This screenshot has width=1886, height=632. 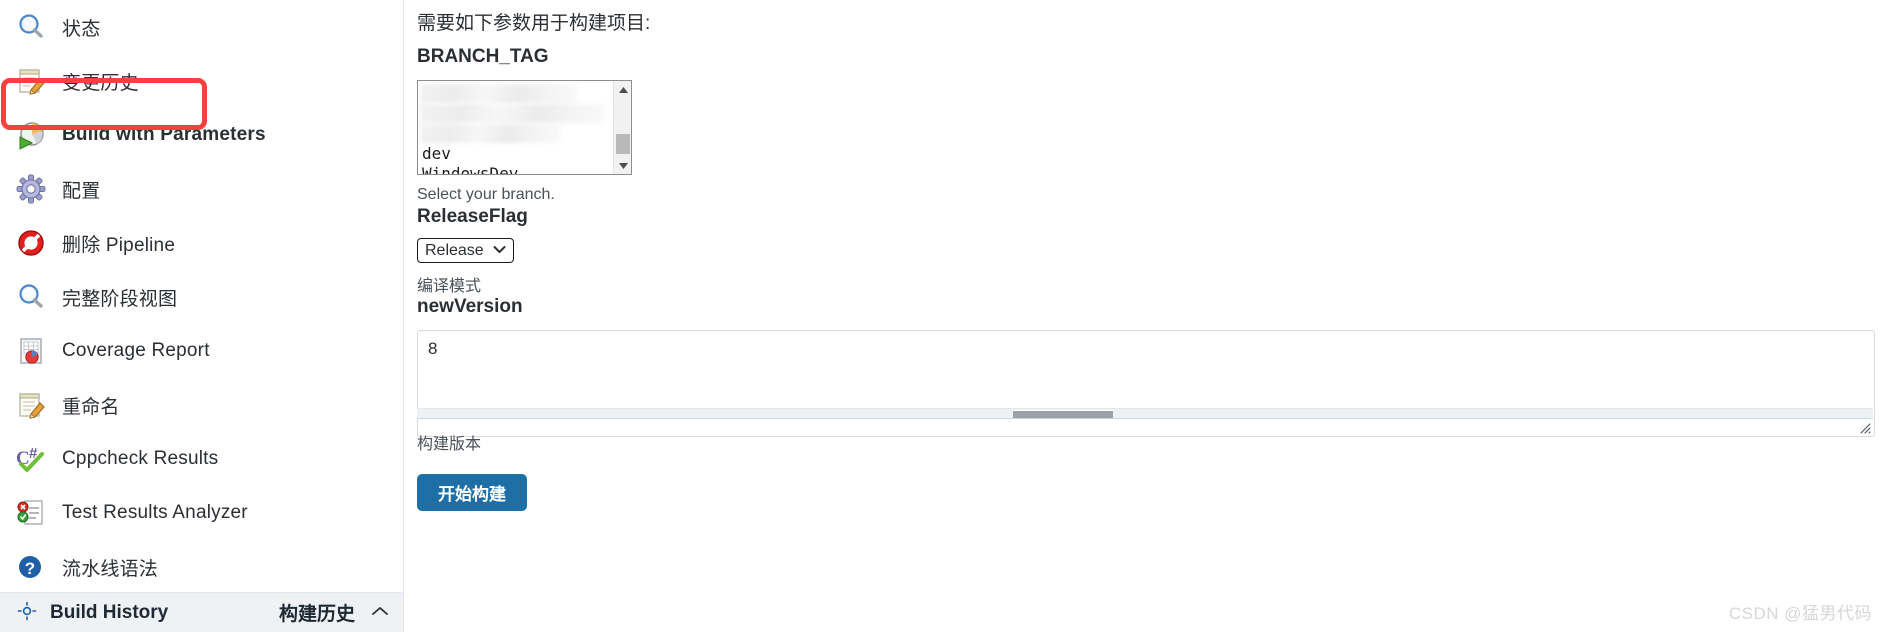 I want to click on watermark: CSDN @猛男代码, so click(x=1800, y=613).